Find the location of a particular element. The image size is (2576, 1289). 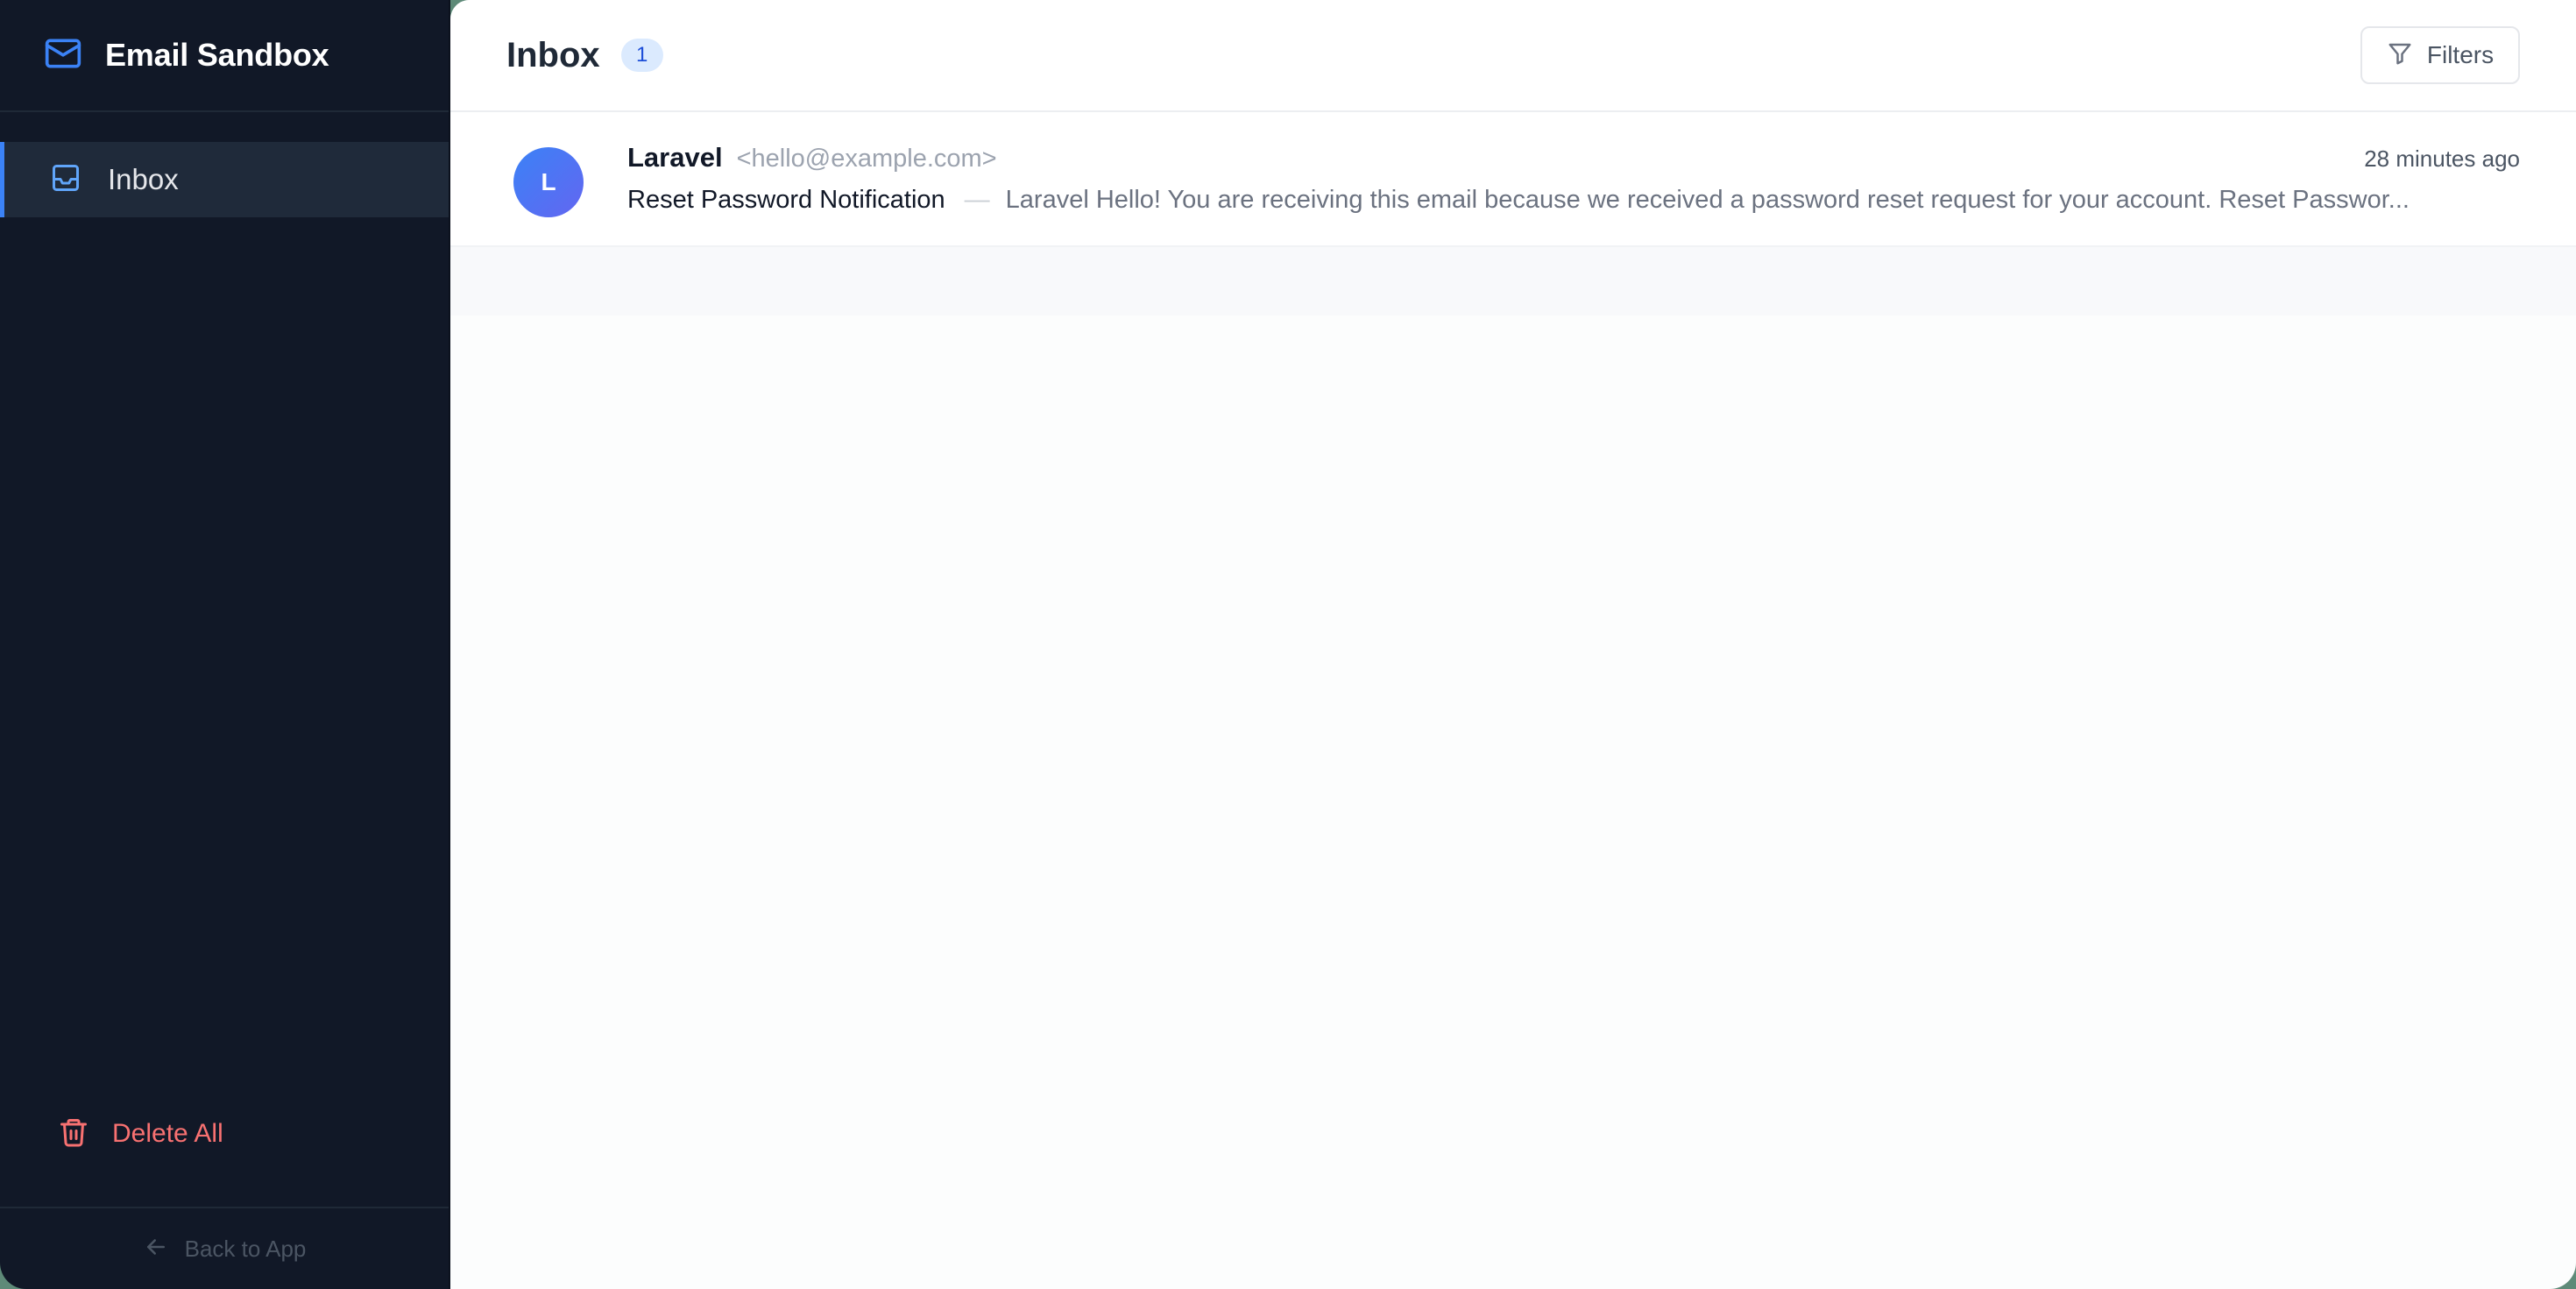

sidebar-nav: Inbox is located at coordinates (224, 164).